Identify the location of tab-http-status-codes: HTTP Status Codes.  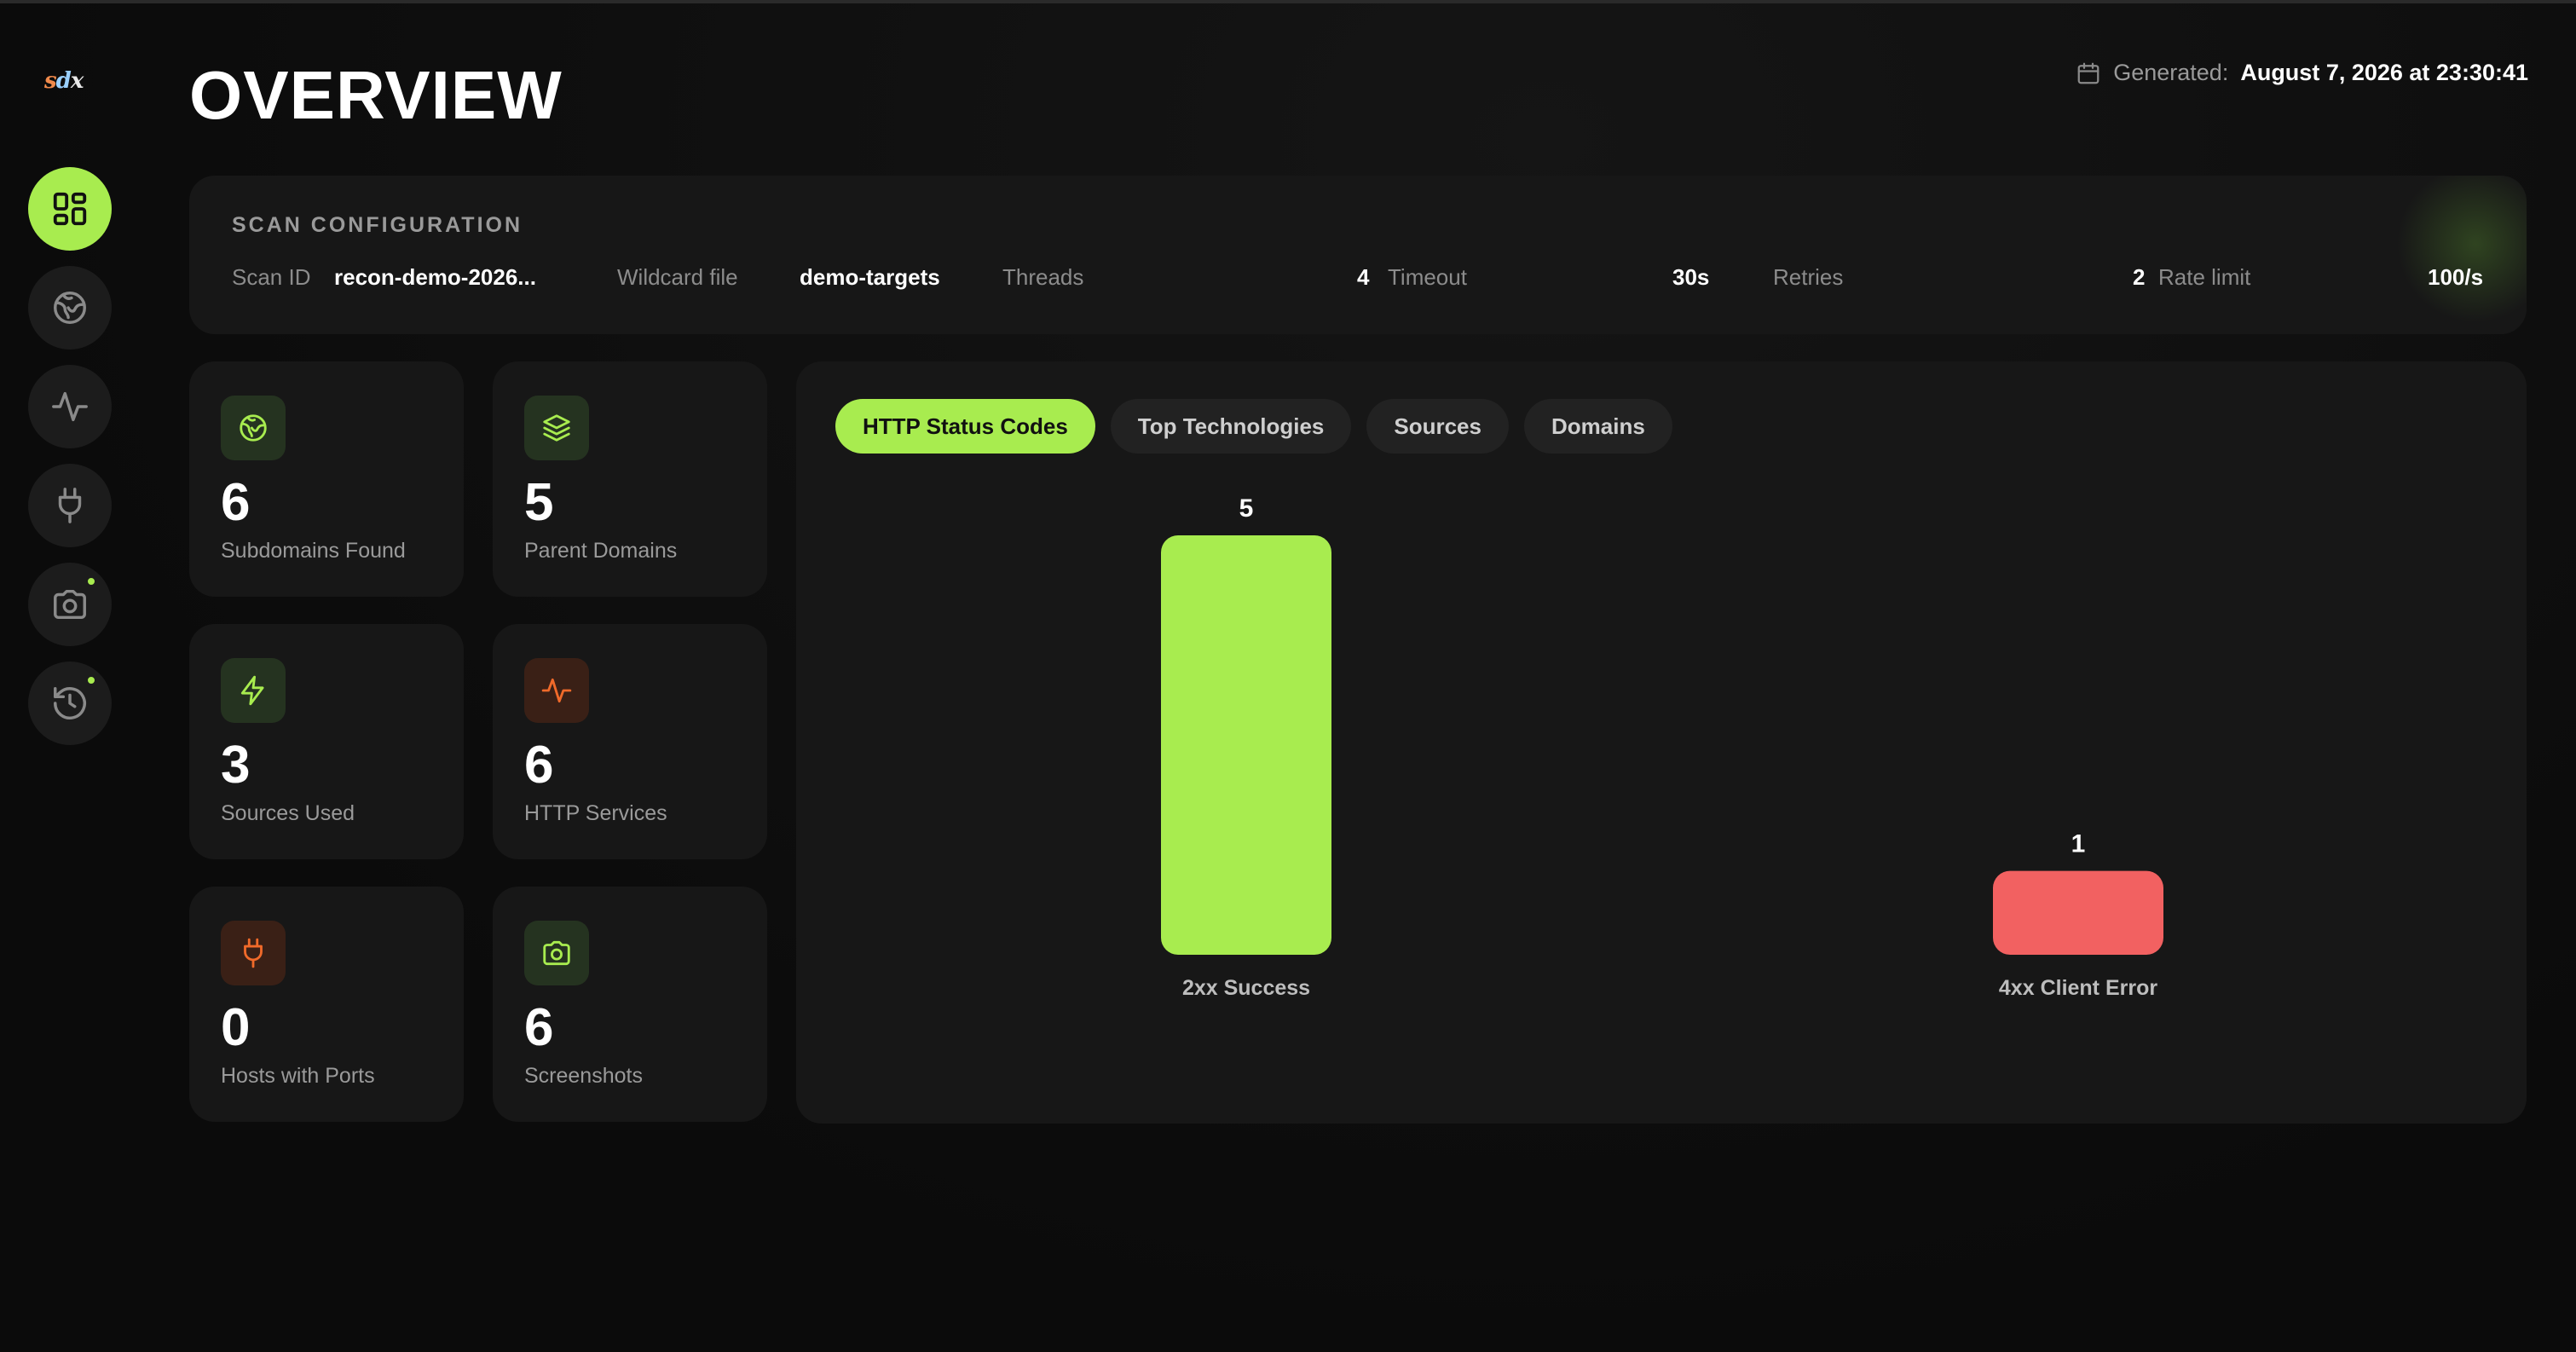
(965, 426).